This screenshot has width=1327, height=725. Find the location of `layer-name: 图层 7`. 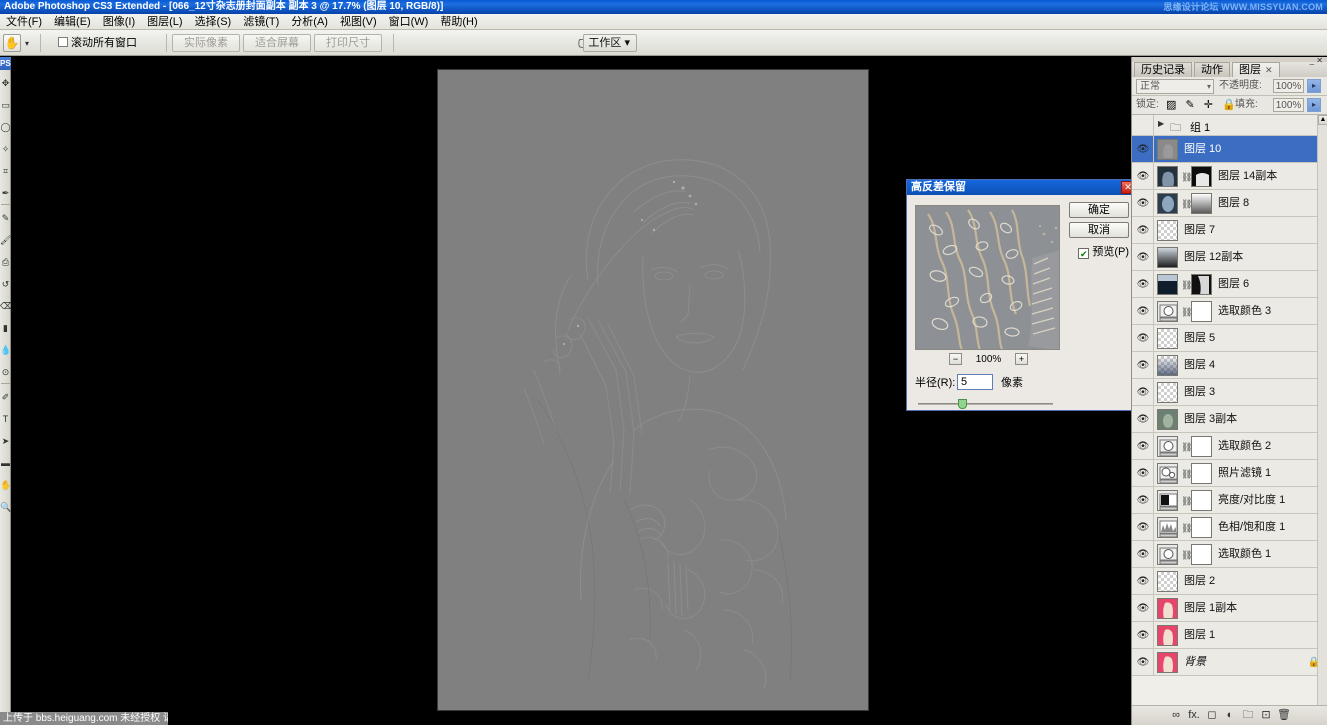

layer-name: 图层 7 is located at coordinates (1199, 230).